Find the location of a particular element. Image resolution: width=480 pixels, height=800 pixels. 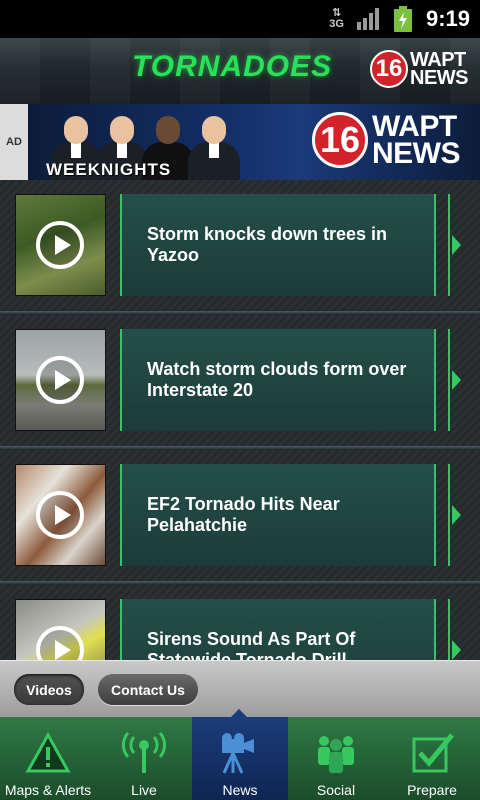

clock: 9:19 is located at coordinates (447, 18).